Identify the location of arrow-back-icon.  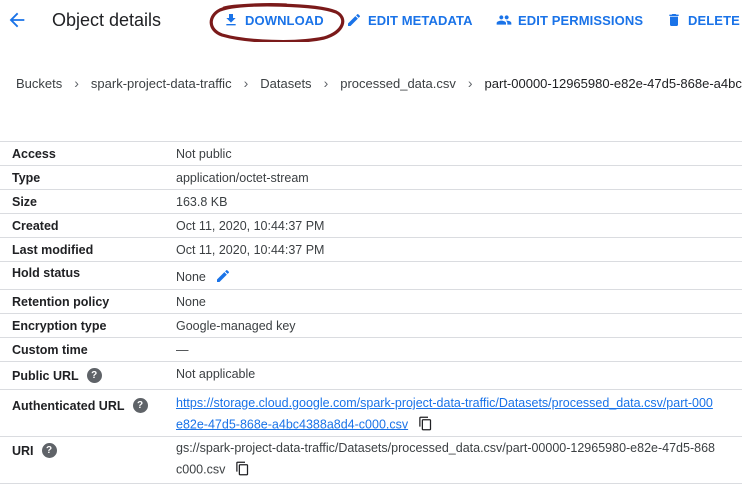
(17, 20).